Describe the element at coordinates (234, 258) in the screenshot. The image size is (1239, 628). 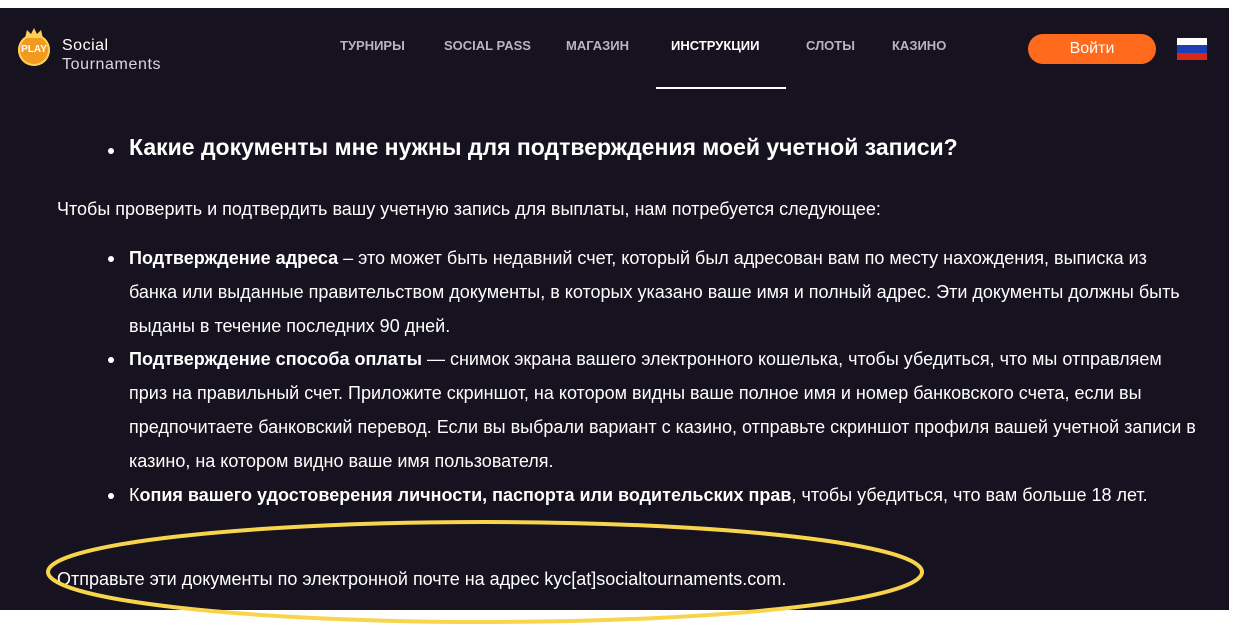
I see `item-title: Подтверждение адреса` at that location.